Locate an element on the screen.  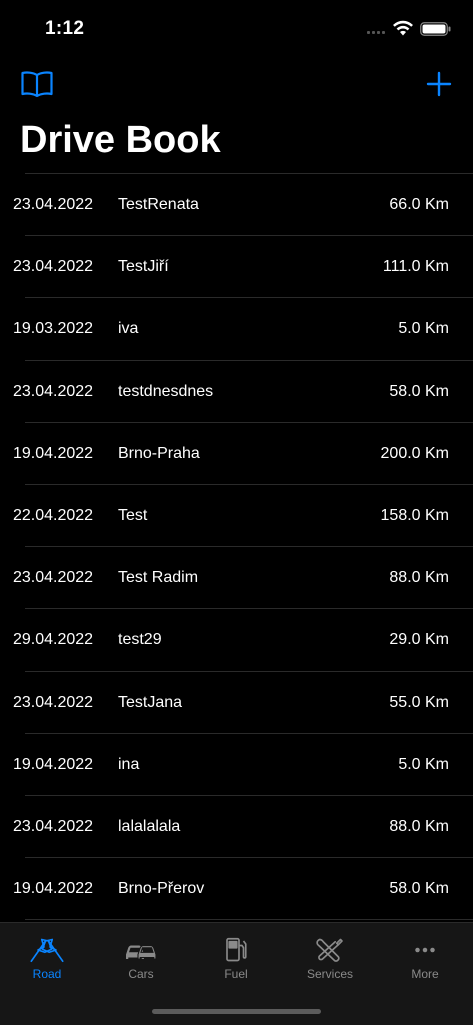
ride-name: lalalalala is located at coordinates (149, 826).